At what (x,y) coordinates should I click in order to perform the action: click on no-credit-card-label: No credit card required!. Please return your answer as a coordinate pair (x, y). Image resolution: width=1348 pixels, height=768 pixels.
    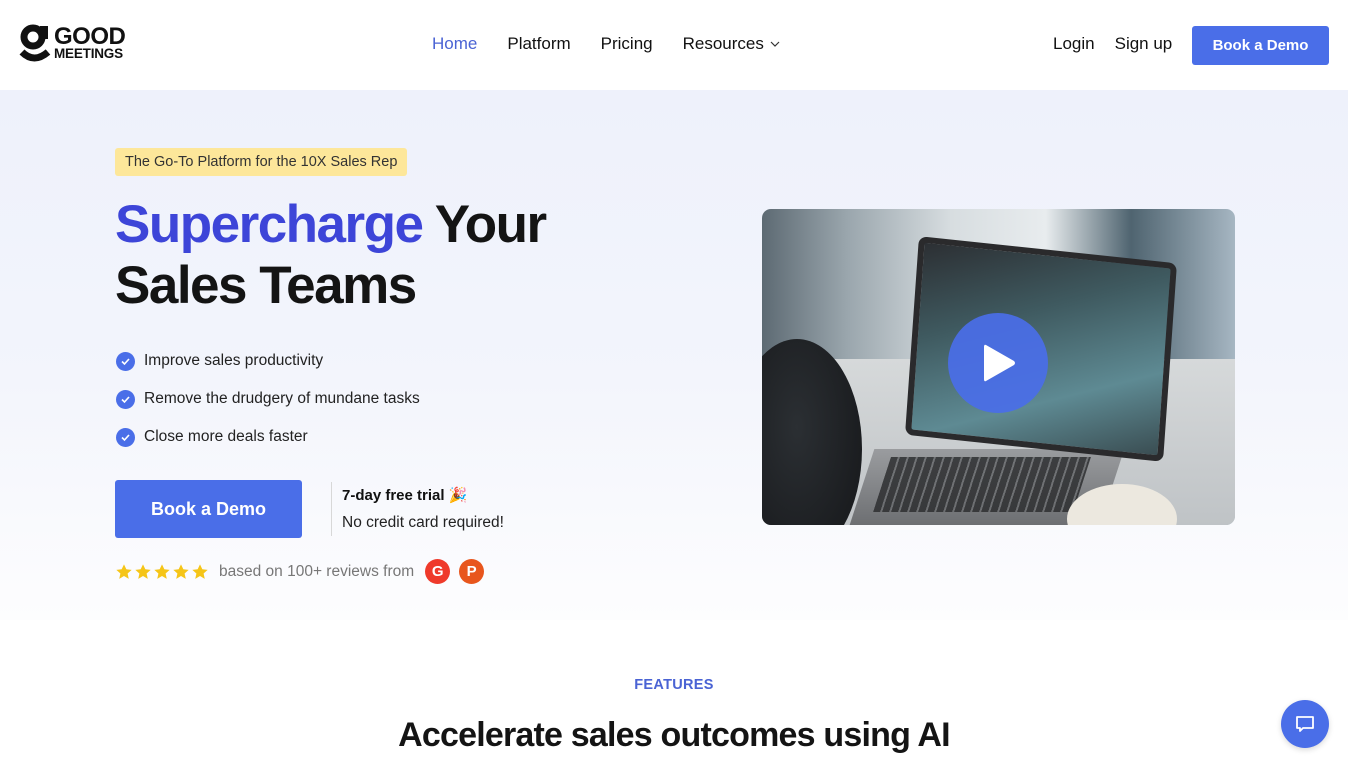
    Looking at the image, I should click on (423, 522).